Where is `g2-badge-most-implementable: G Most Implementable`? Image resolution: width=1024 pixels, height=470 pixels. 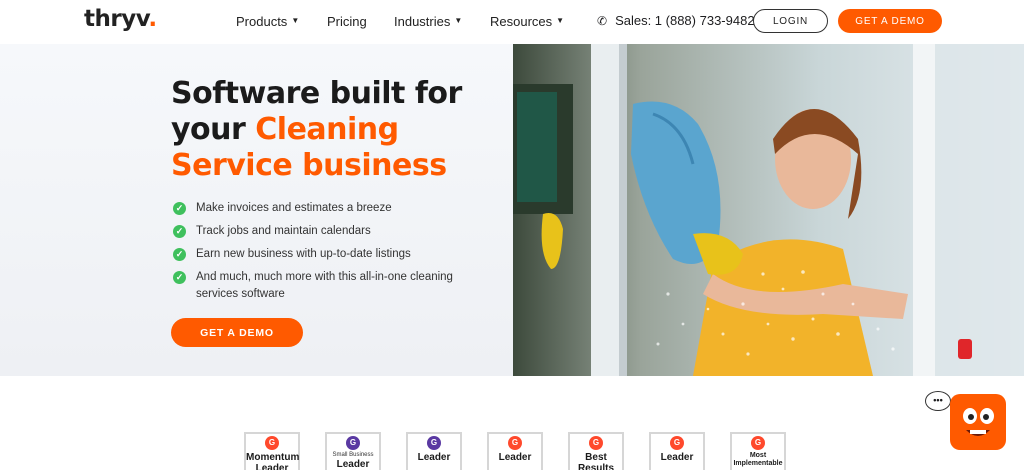
g2-badge-most-implementable: G Most Implementable is located at coordinates (758, 451).